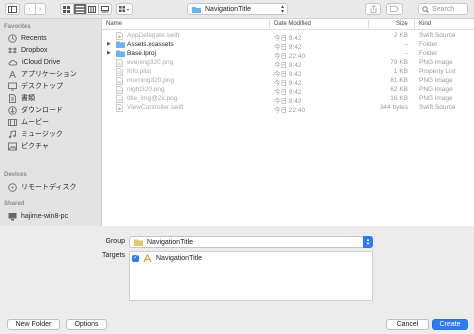  Describe the element at coordinates (292, 24) in the screenshot. I see `column-date-modified: Date Modified` at that location.